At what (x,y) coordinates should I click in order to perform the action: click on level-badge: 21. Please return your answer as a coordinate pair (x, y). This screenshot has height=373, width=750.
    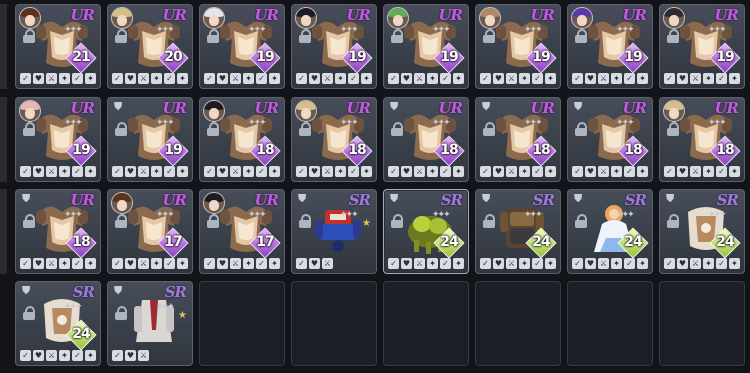
    Looking at the image, I should click on (81, 58).